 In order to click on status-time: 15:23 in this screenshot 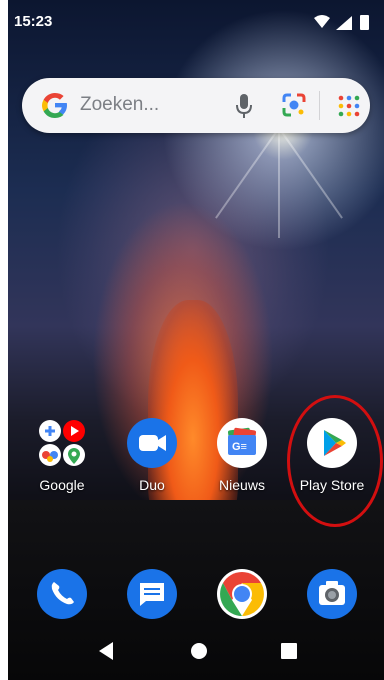, I will do `click(33, 21)`.